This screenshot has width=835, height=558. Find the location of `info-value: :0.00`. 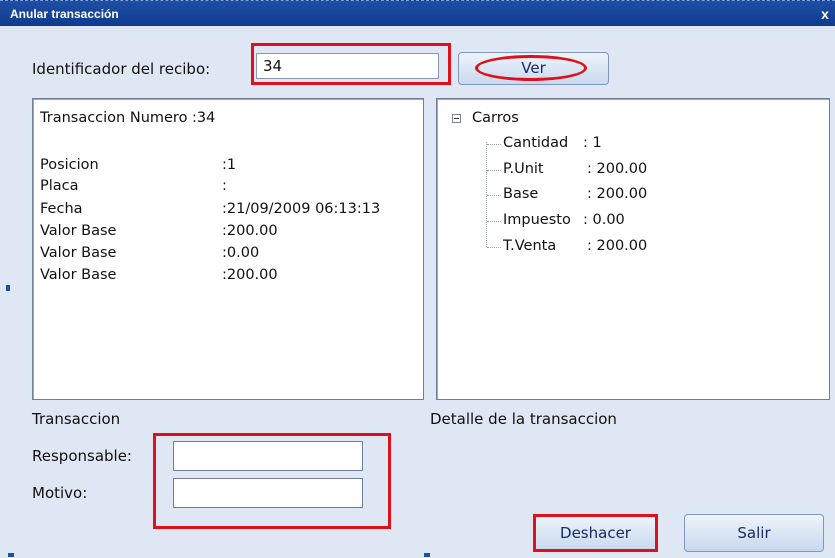

info-value: :0.00 is located at coordinates (241, 253).